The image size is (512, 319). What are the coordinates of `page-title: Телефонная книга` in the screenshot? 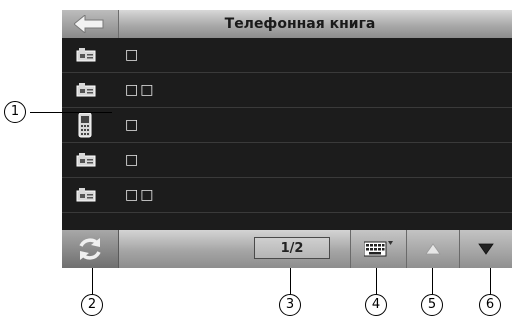 It's located at (300, 24).